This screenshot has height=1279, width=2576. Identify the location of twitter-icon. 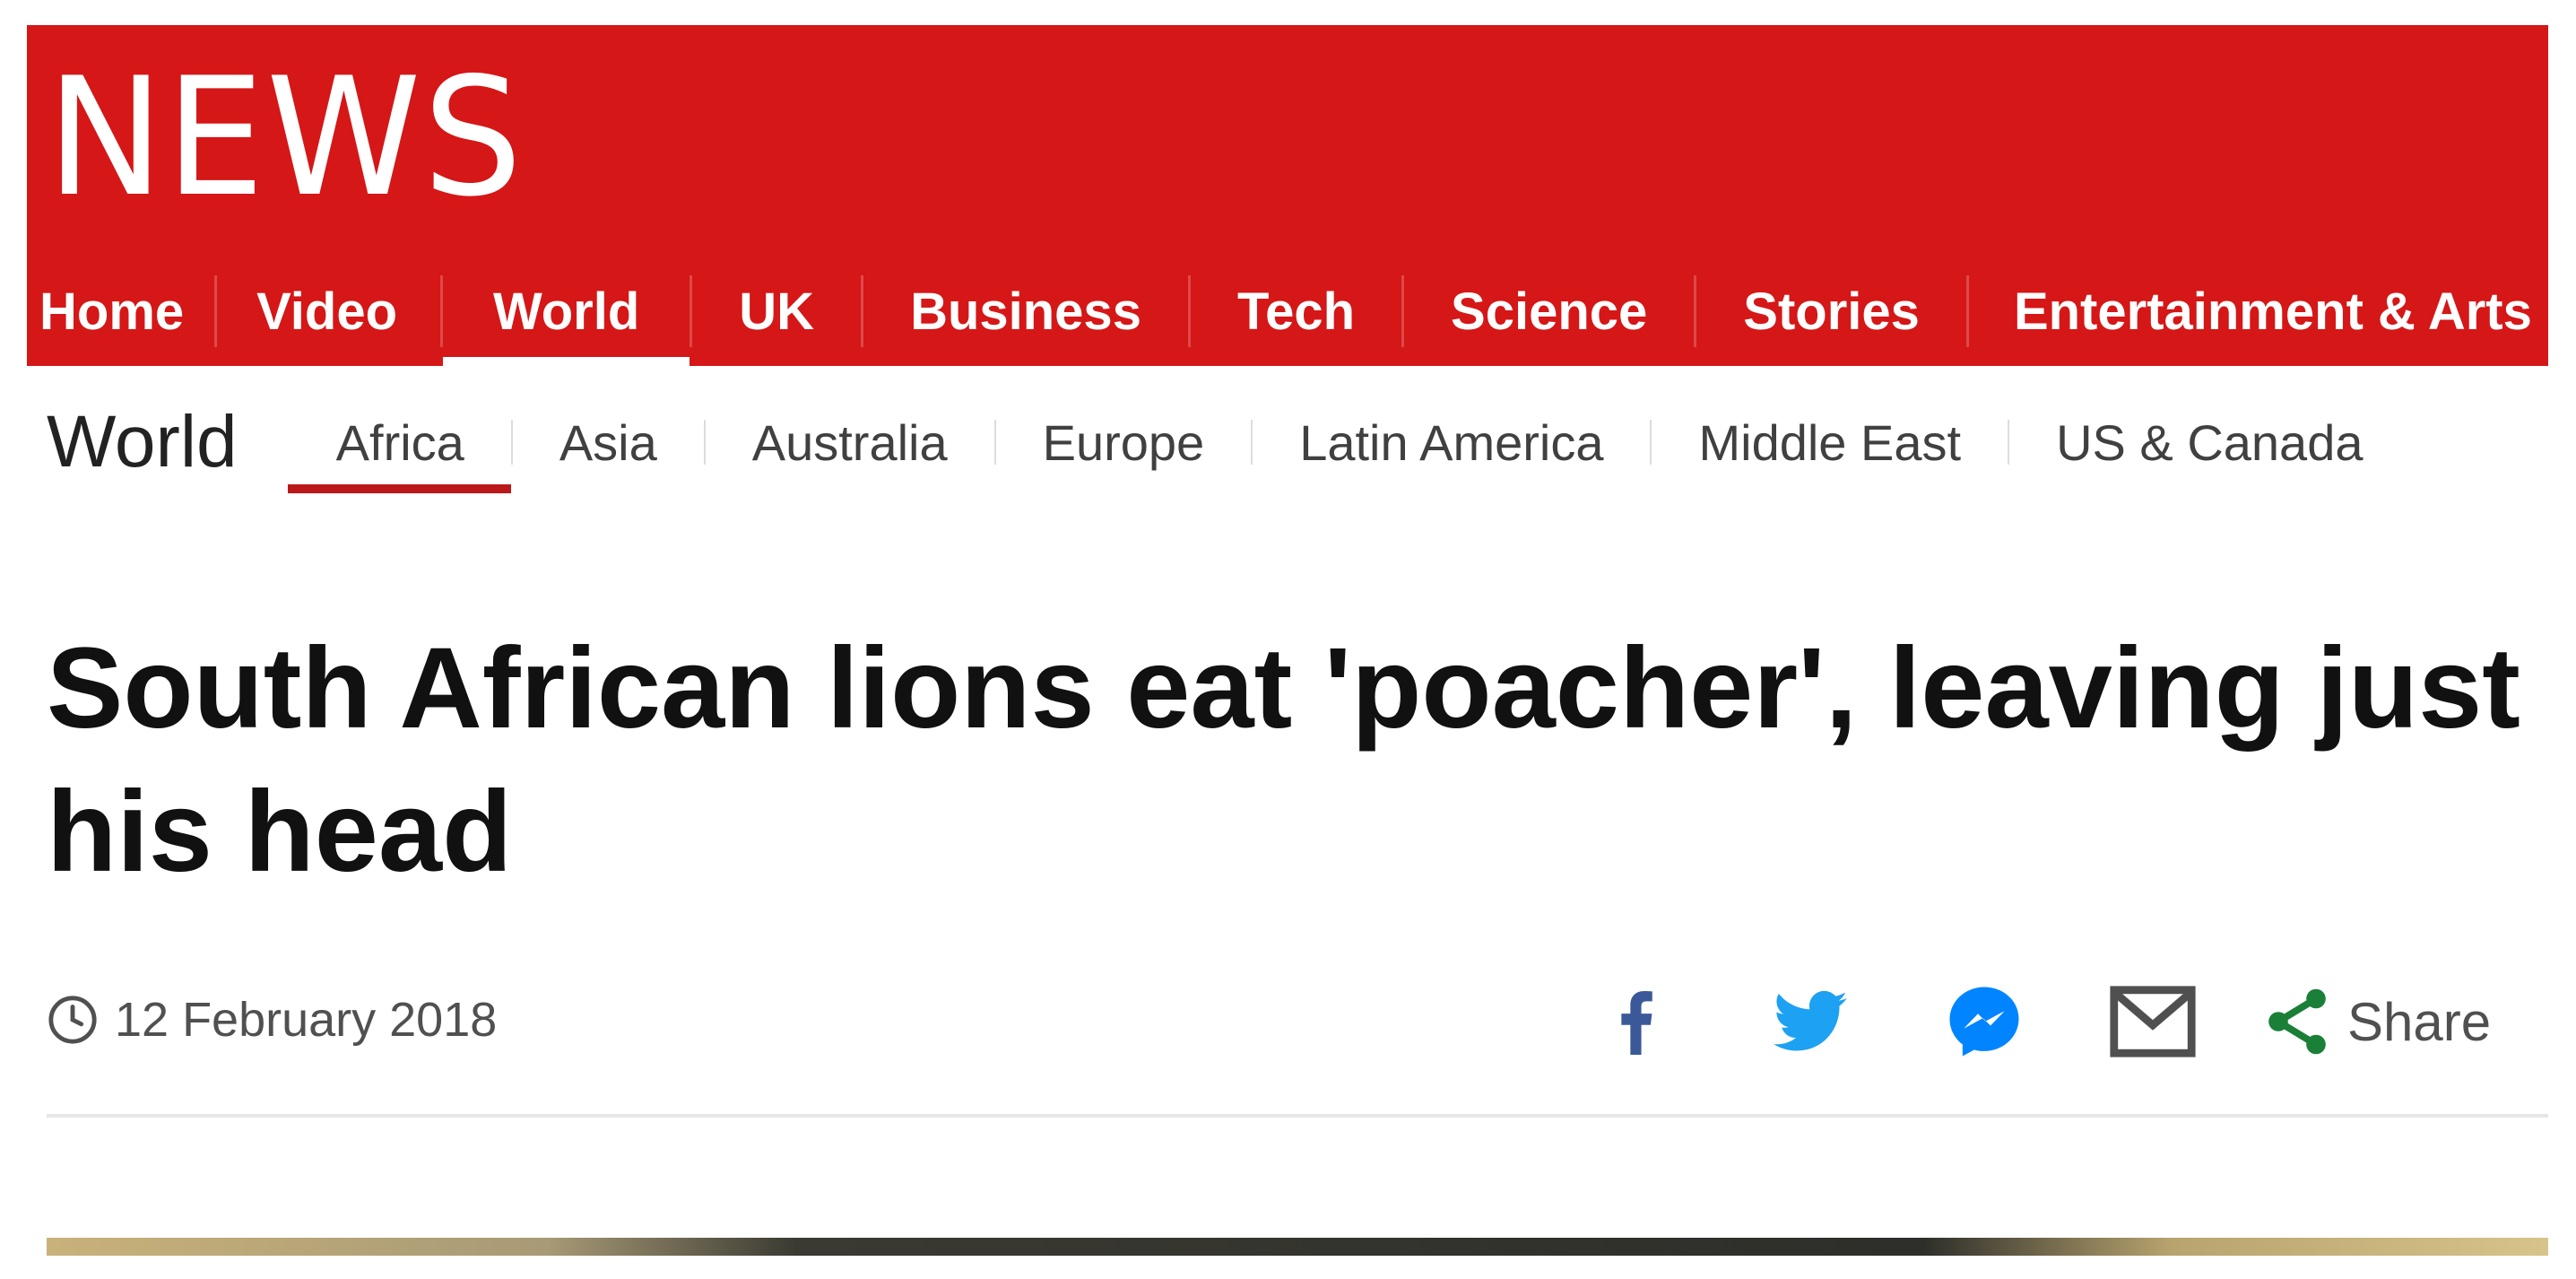
(1810, 1020).